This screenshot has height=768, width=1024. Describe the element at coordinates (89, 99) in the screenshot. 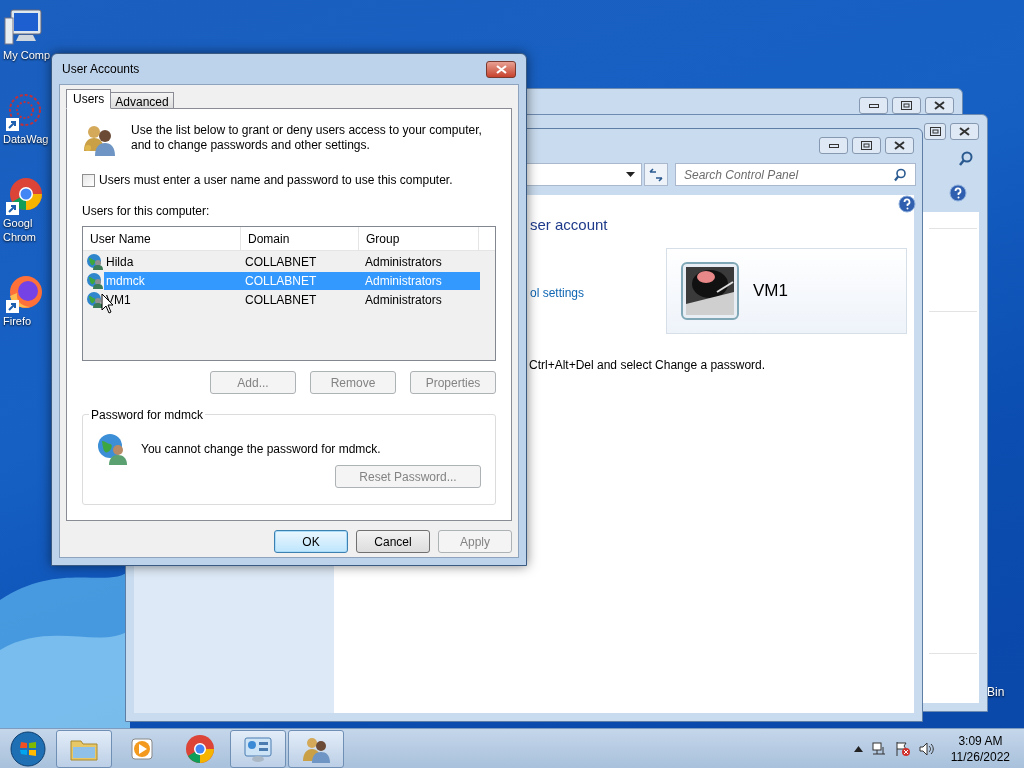

I see `tab: Users` at that location.